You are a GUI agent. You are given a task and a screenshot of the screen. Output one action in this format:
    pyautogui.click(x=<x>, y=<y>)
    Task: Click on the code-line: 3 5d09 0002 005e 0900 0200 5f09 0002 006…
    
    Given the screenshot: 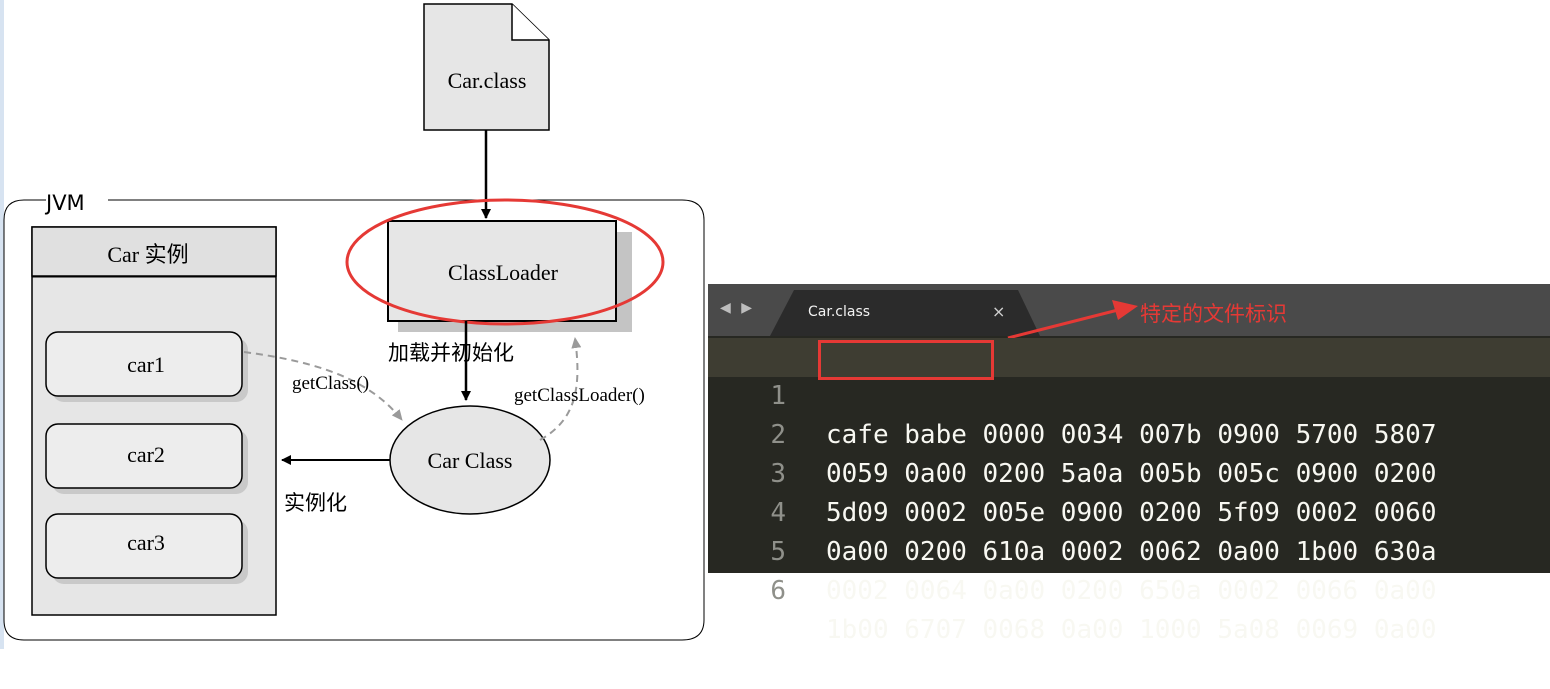 What is the action you would take?
    pyautogui.click(x=1129, y=472)
    